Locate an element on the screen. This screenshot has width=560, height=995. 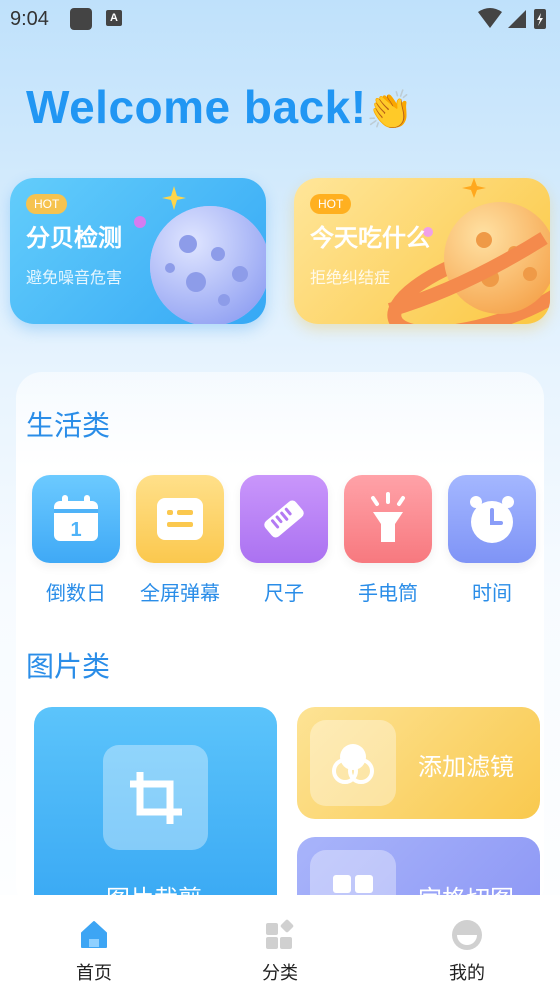
profile-icon is located at coordinates (467, 935).